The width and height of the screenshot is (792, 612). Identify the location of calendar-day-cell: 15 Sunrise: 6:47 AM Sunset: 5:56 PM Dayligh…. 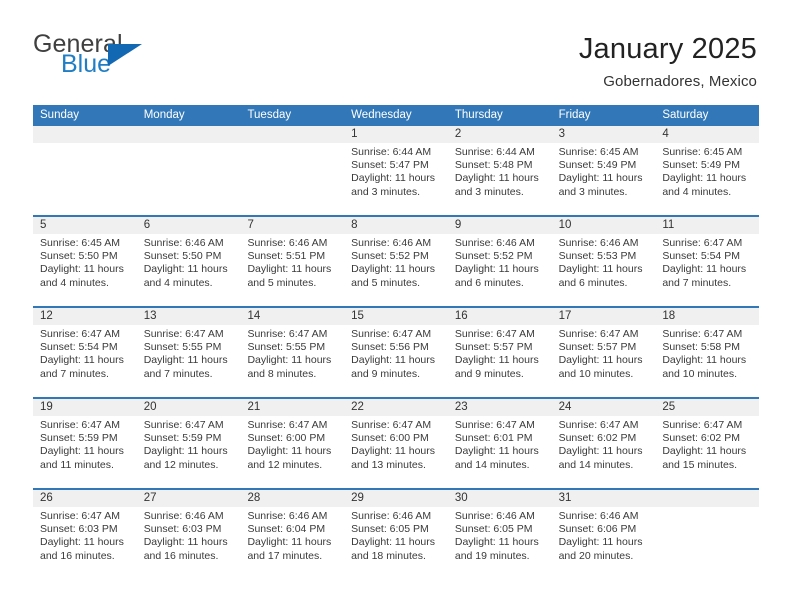
(396, 352).